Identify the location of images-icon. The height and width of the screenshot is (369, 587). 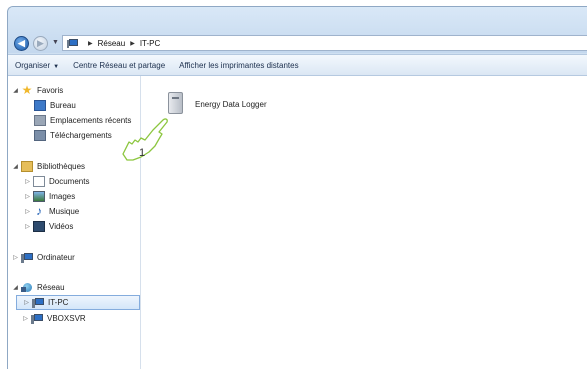
(39, 196).